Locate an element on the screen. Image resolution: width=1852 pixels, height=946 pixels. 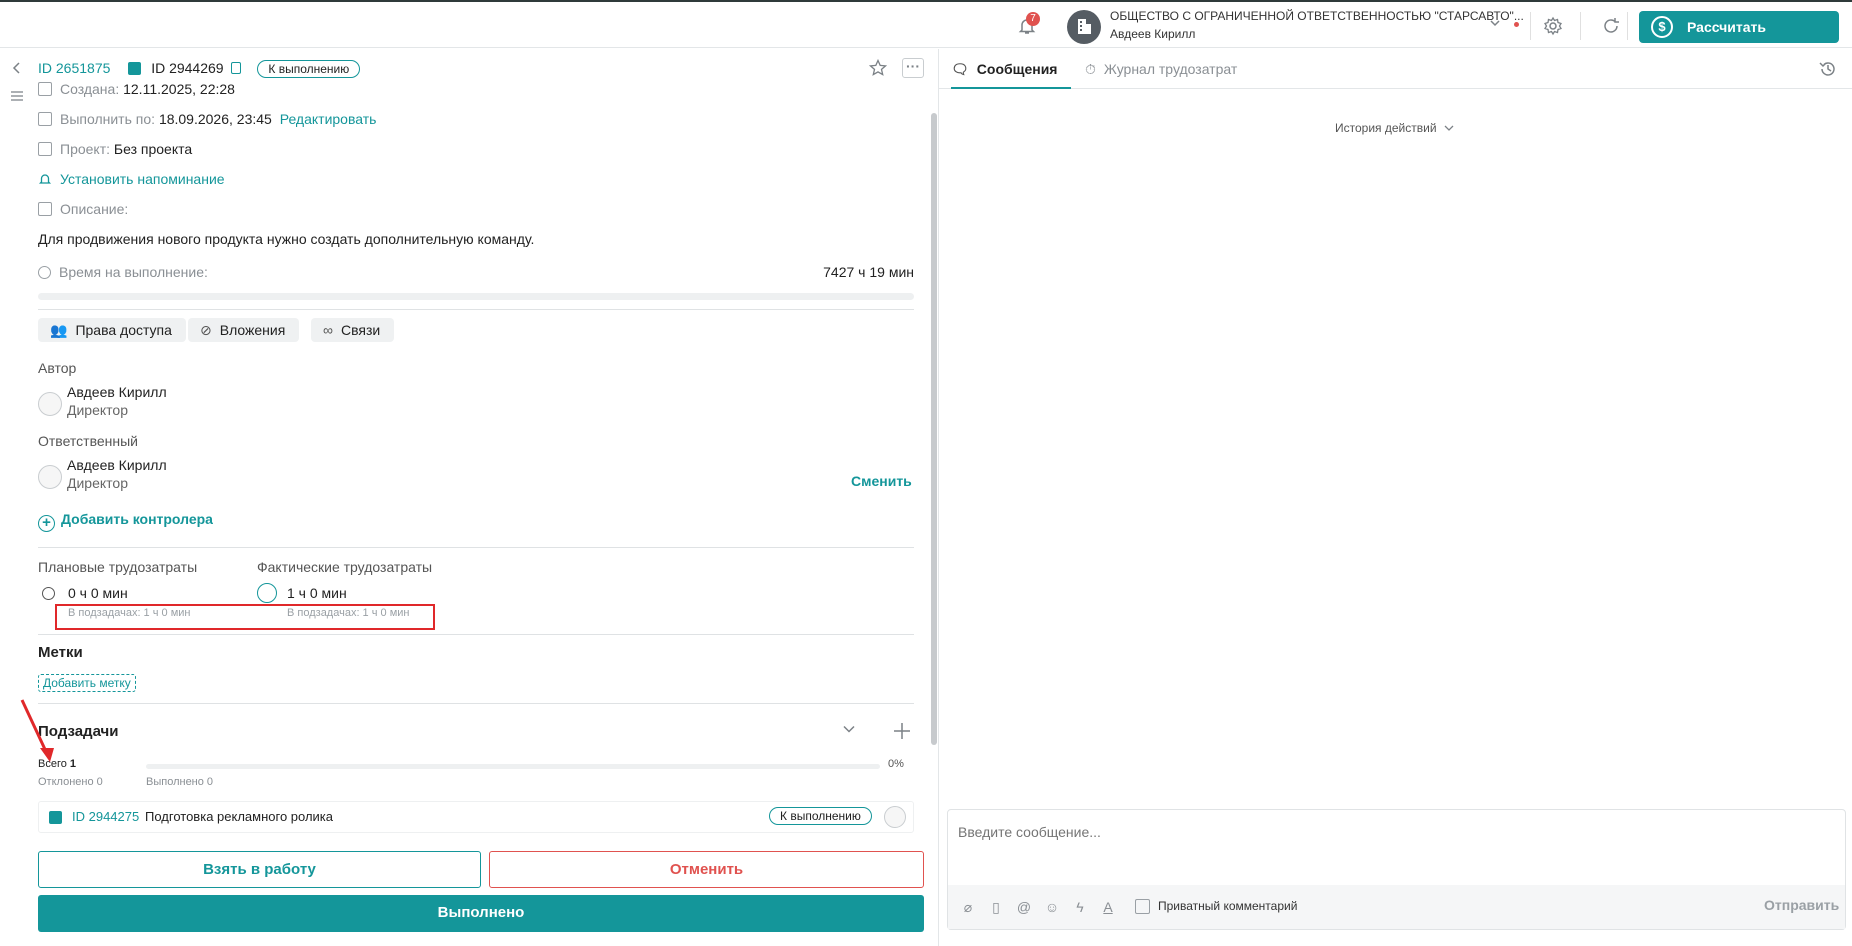
access-rights-chip: 👥 Права доступа is located at coordinates (112, 330).